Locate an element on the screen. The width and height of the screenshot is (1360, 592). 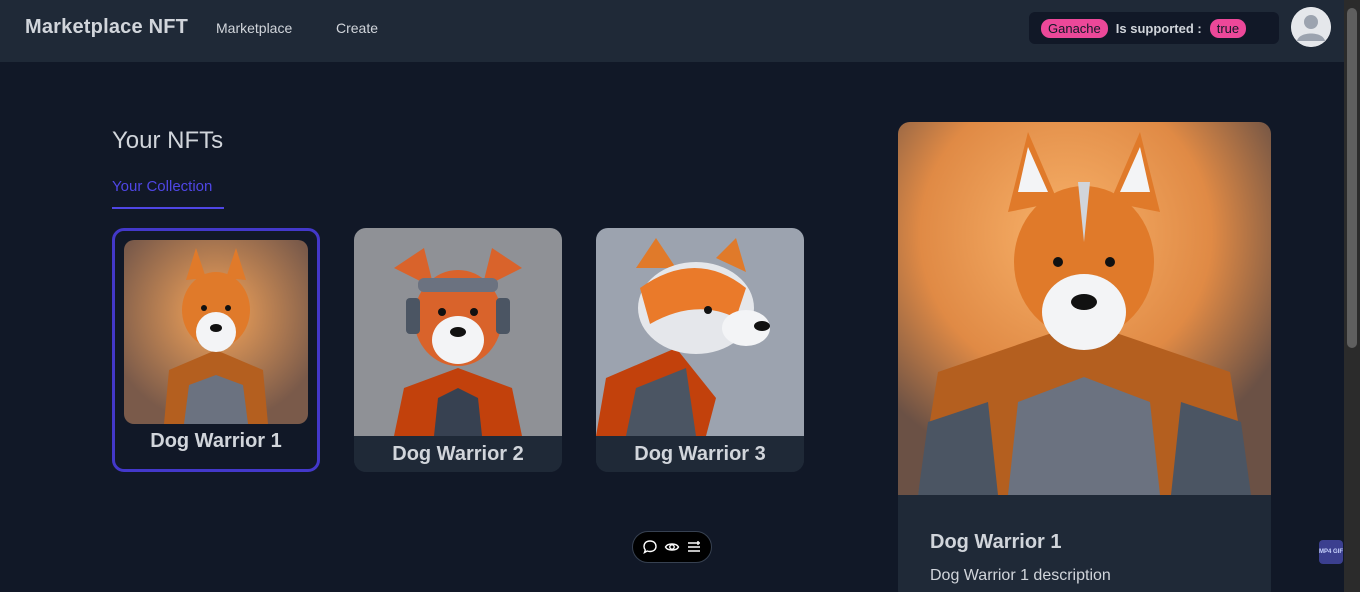
tab-your-collection: Your Collection is located at coordinates (168, 193).